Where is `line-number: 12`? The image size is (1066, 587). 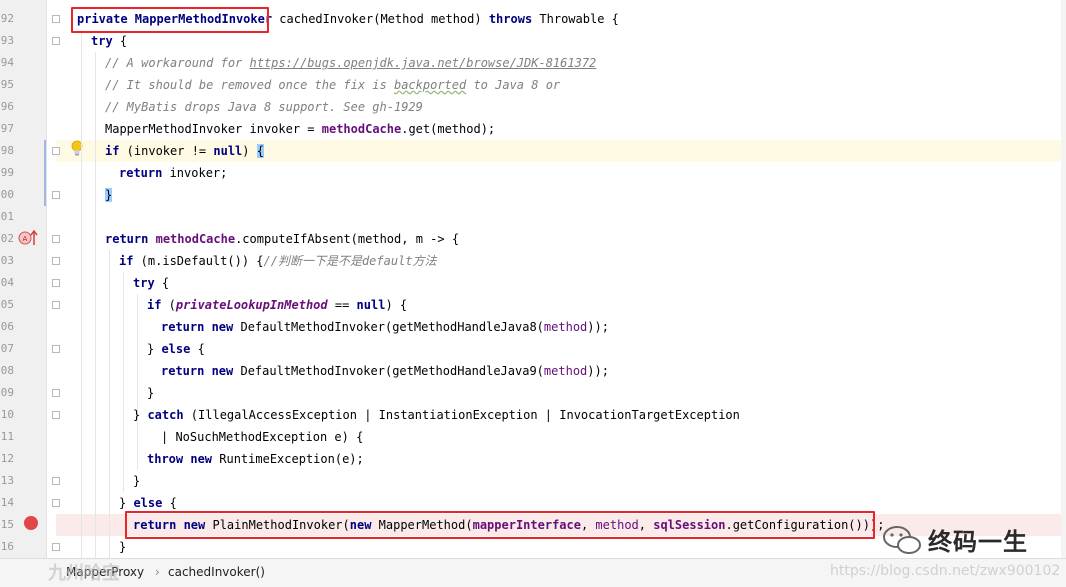
line-number: 12 is located at coordinates (7, 458).